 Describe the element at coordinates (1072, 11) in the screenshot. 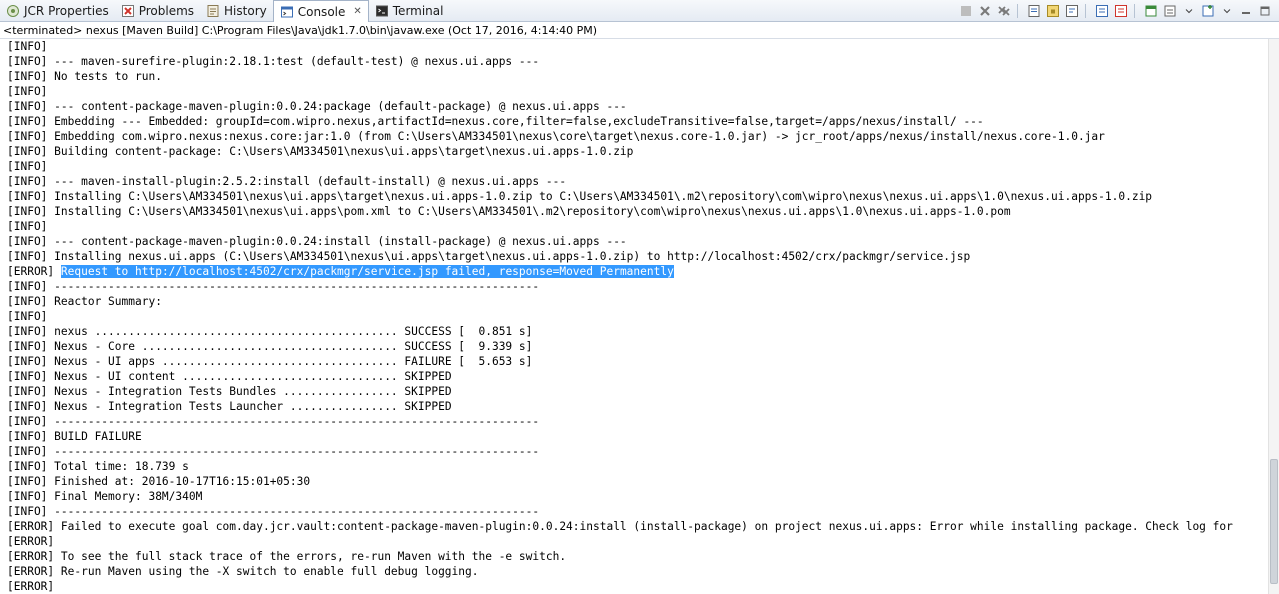

I see `word-wrap-icon` at that location.